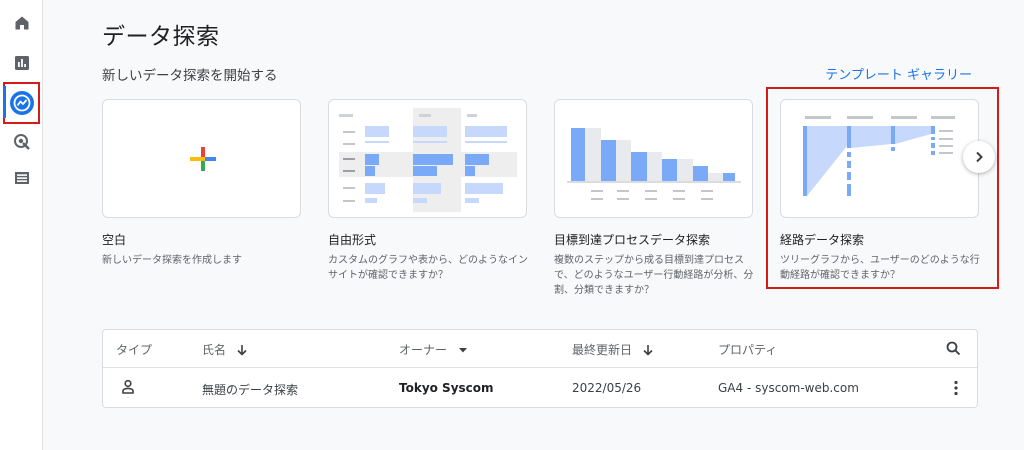 This screenshot has height=450, width=1024. I want to click on reports-icon, so click(21, 63).